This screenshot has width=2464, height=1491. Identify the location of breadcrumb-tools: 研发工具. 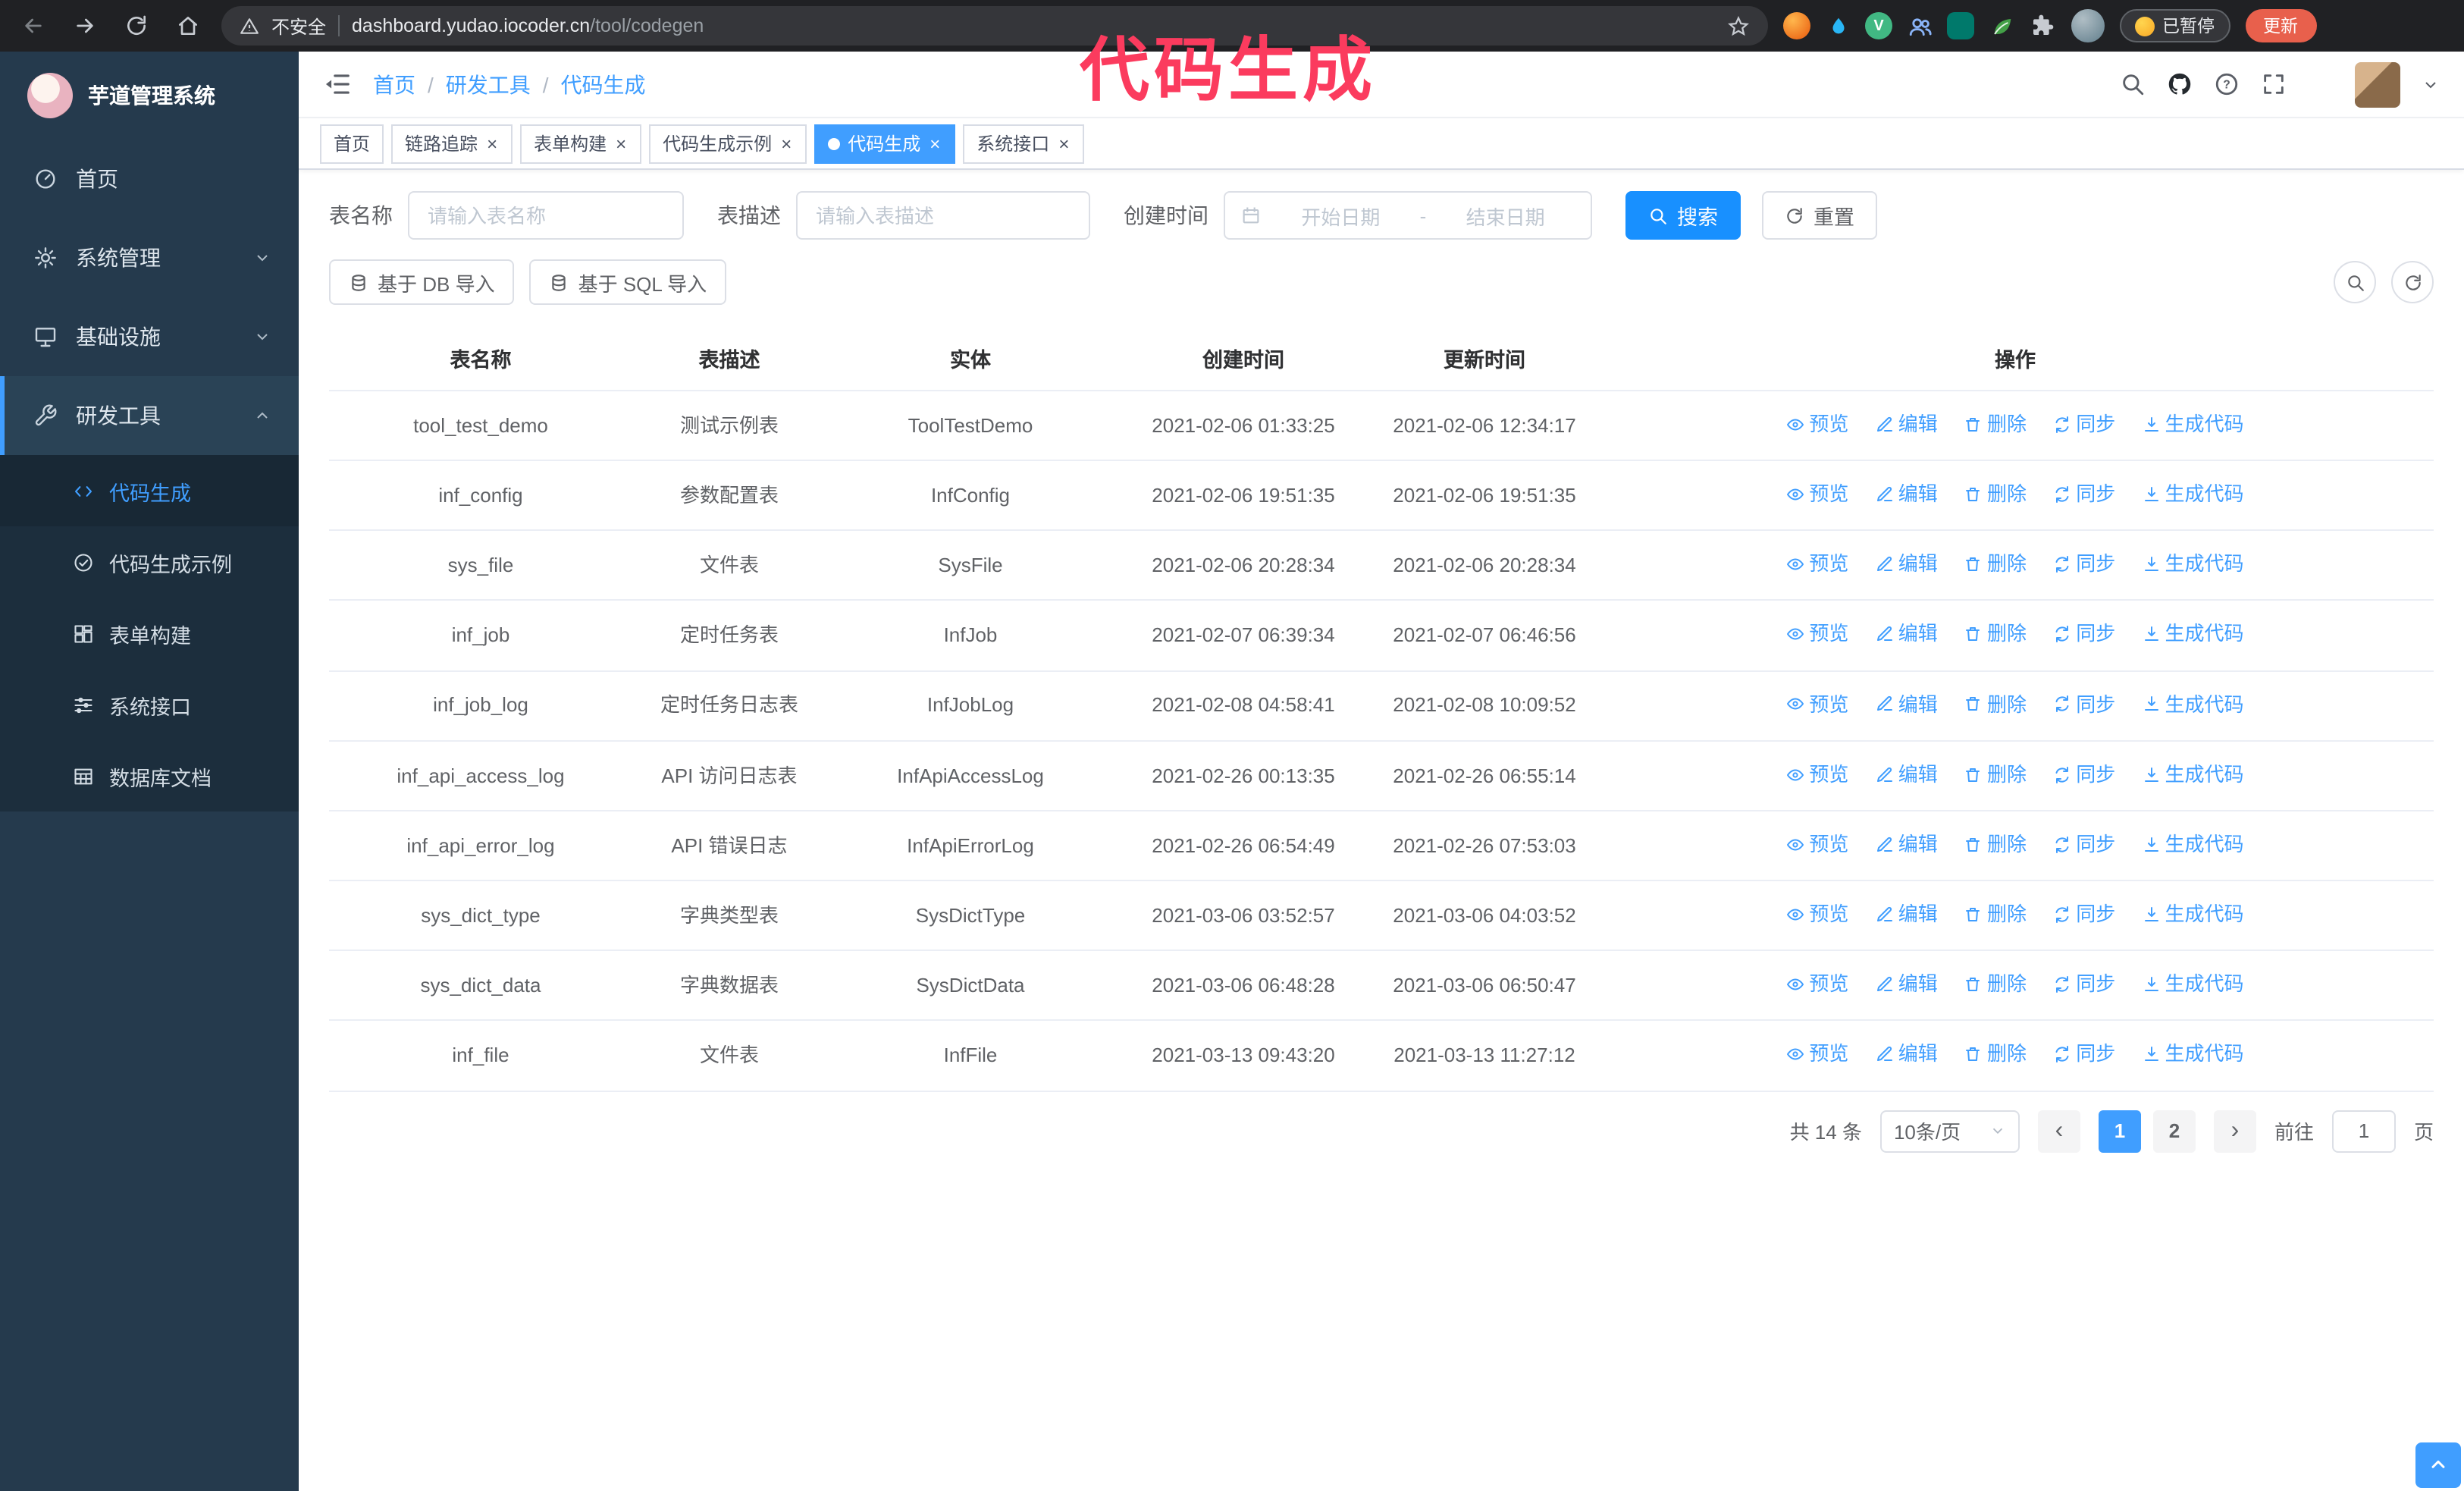
(489, 84).